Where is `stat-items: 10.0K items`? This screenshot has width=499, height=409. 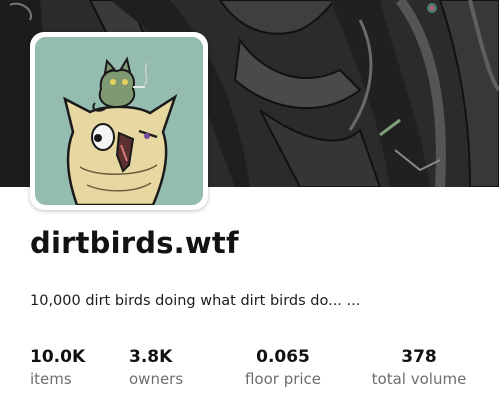
stat-items: 10.0K items is located at coordinates (57, 367).